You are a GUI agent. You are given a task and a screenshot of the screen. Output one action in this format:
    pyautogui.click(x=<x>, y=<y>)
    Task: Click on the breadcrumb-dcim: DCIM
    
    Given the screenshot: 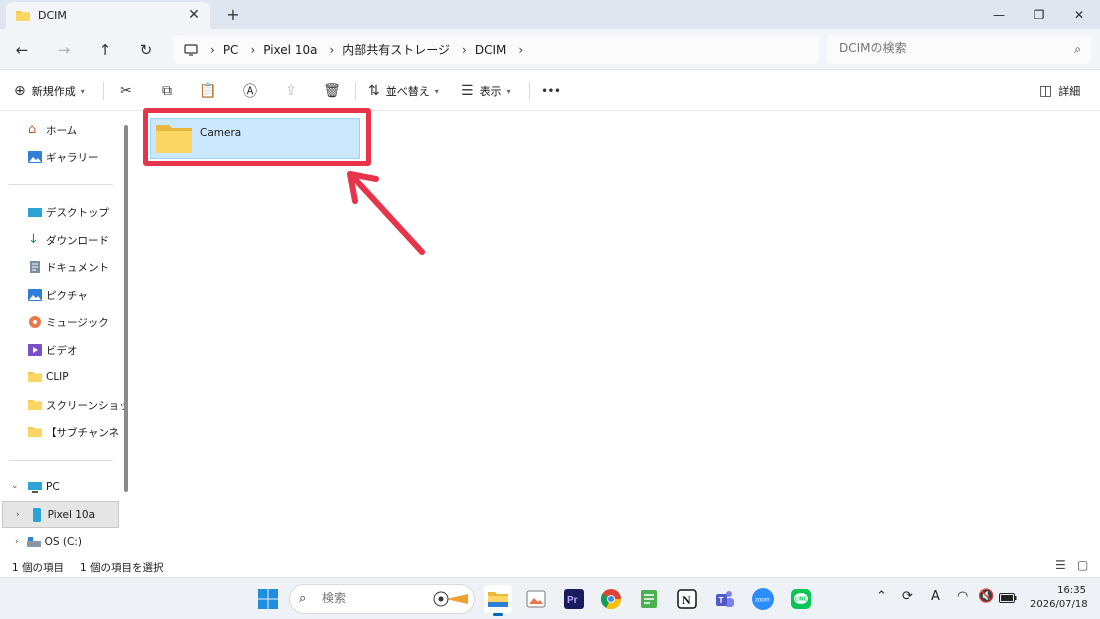 What is the action you would take?
    pyautogui.click(x=491, y=50)
    